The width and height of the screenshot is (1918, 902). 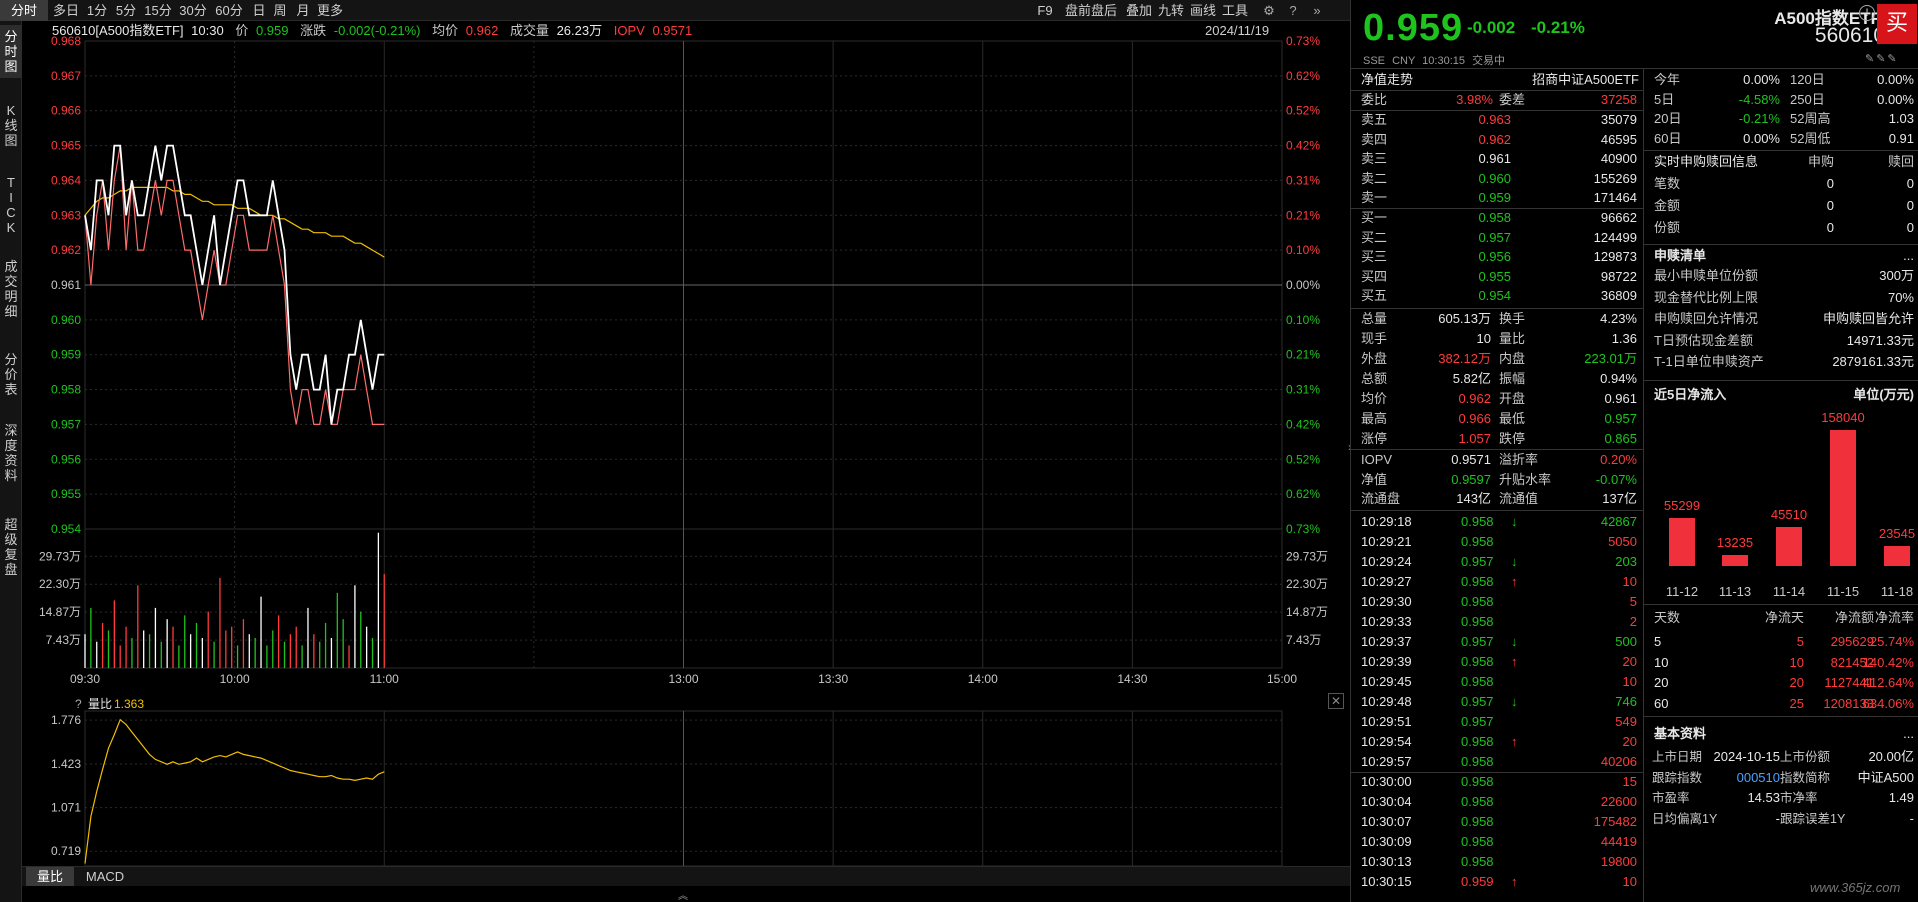 What do you see at coordinates (1293, 10) in the screenshot?
I see `help-icon: ?` at bounding box center [1293, 10].